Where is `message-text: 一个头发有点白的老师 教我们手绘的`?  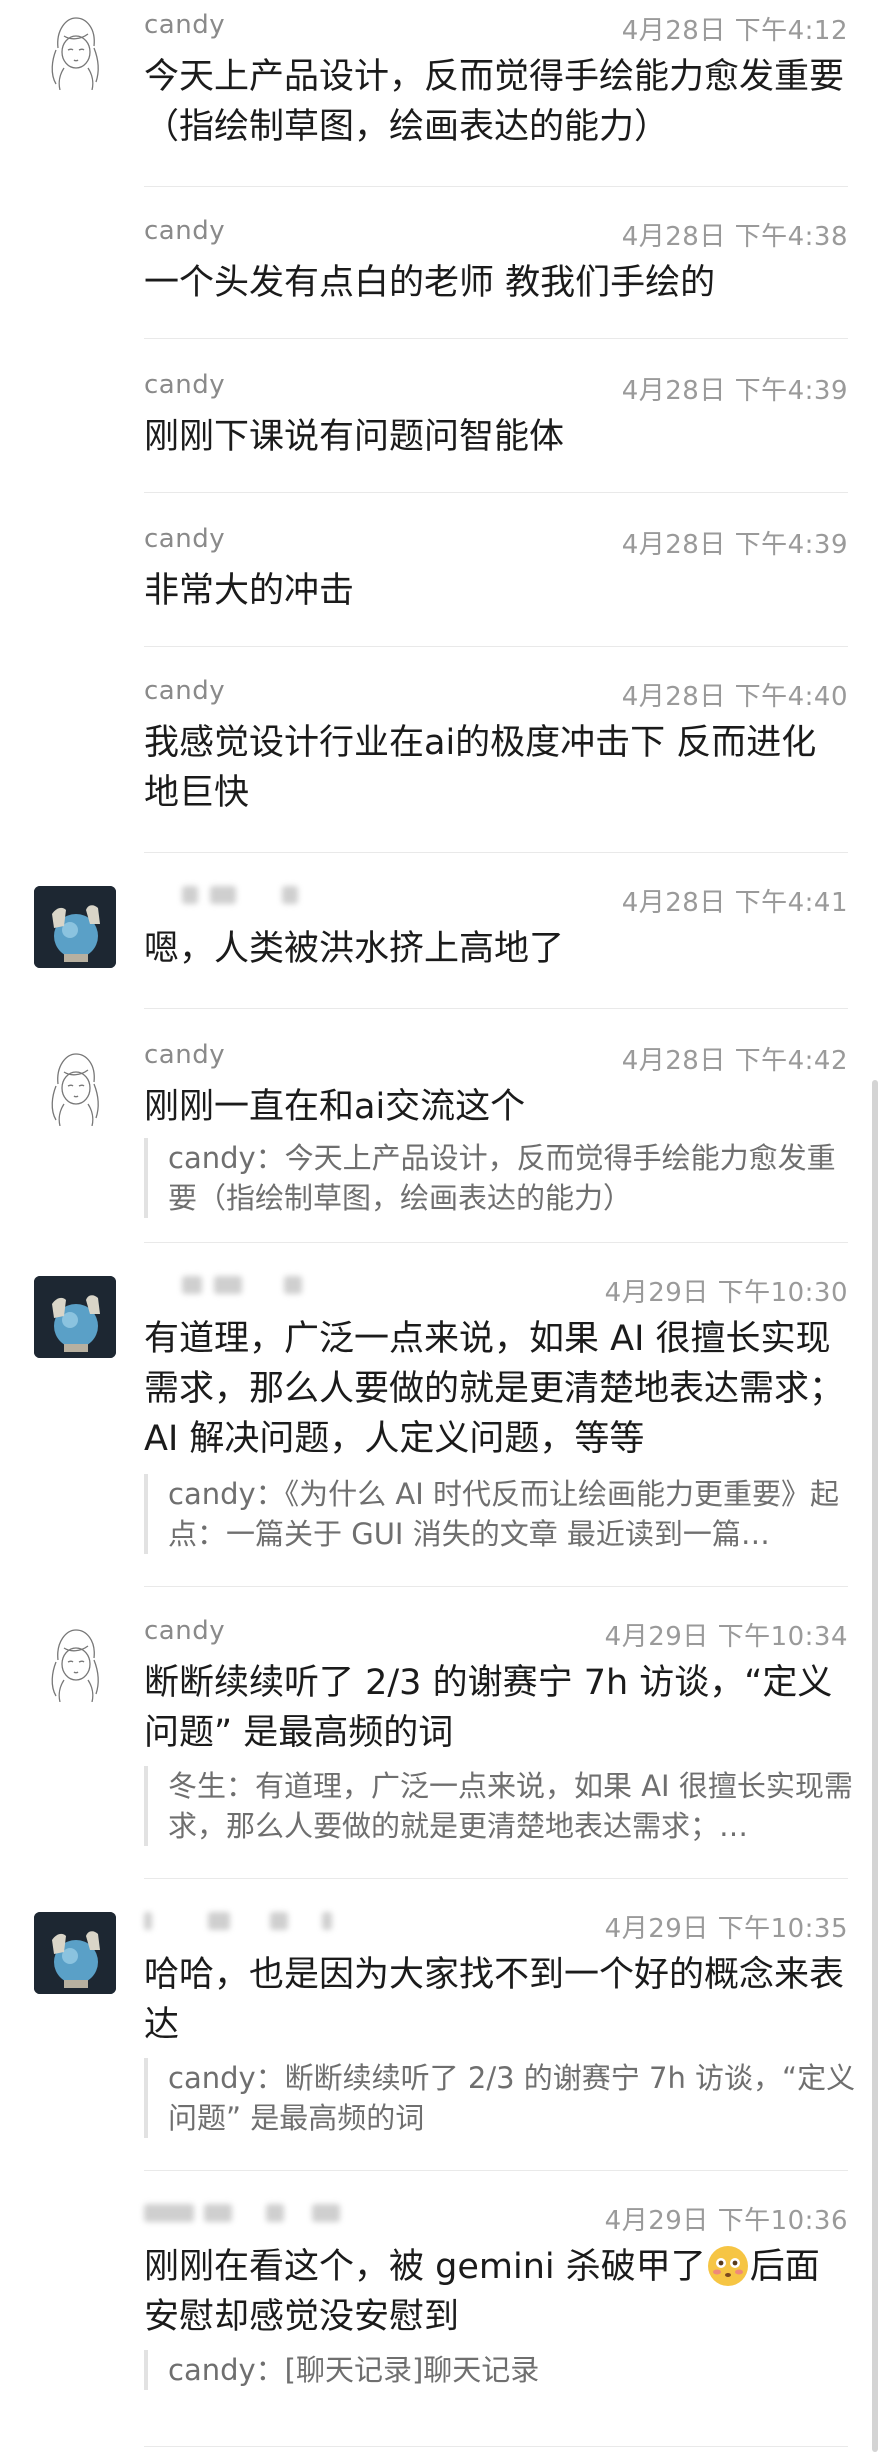
message-text: 一个头发有点白的老师 教我们手绘的 is located at coordinates (497, 283).